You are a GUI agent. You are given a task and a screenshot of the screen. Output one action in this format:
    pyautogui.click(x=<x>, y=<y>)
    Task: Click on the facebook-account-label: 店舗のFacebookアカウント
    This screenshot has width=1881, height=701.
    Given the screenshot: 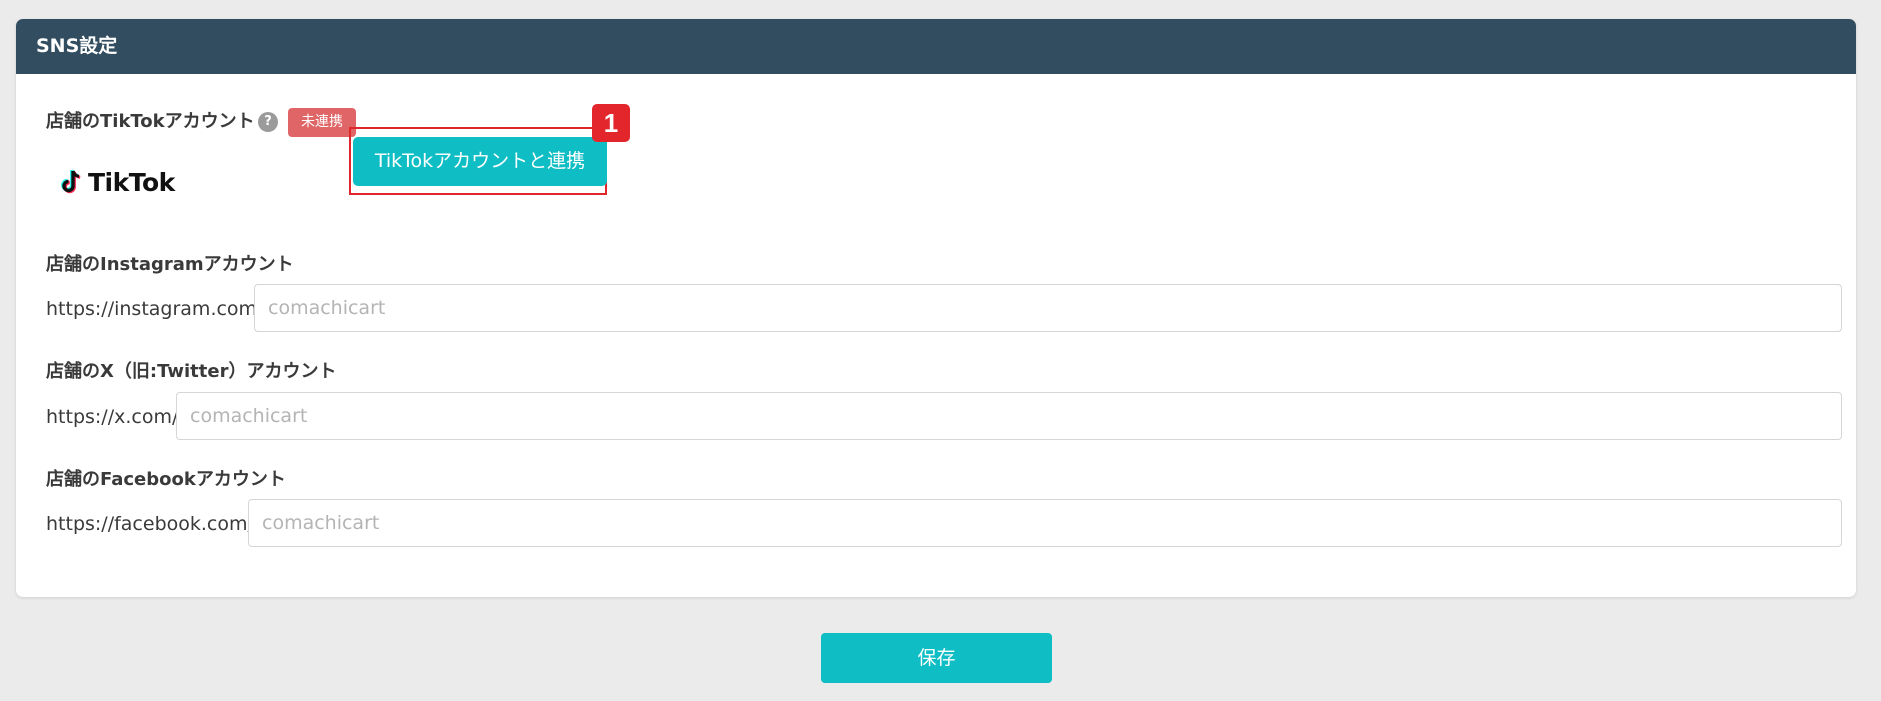 What is the action you would take?
    pyautogui.click(x=166, y=479)
    